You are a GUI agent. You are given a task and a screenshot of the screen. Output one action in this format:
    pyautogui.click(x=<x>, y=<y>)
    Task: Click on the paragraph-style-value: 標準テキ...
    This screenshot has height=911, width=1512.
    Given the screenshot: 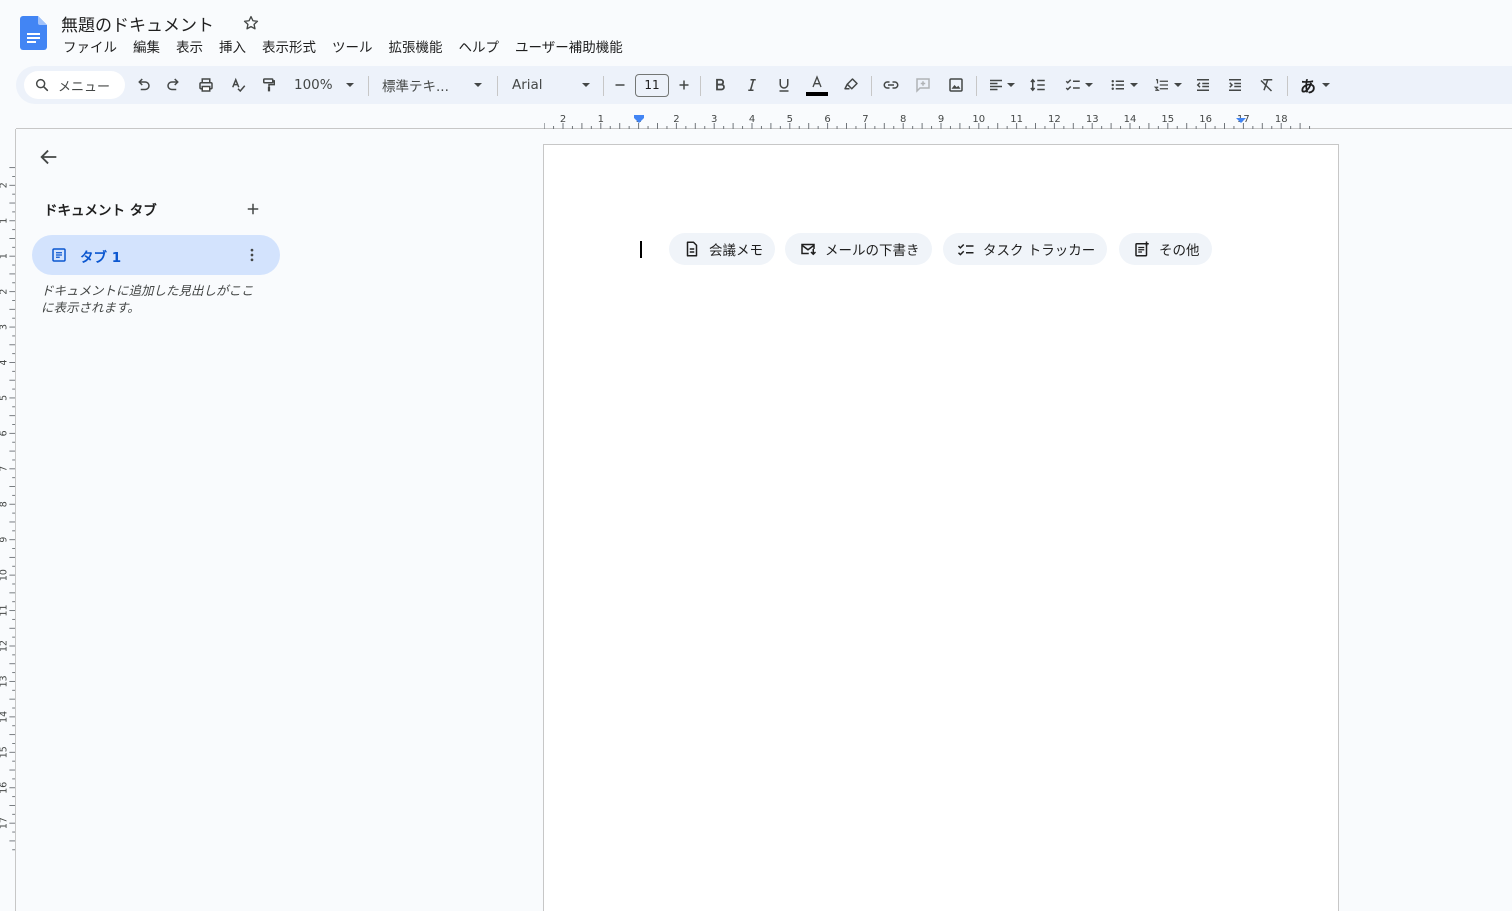 What is the action you would take?
    pyautogui.click(x=415, y=87)
    